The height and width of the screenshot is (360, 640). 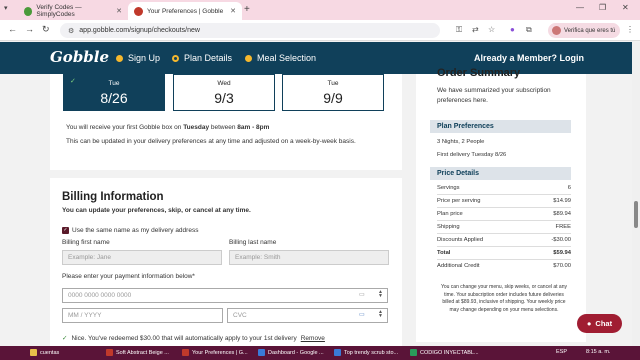 What do you see at coordinates (630, 29) in the screenshot?
I see `browser-menu-icon: ⋮` at bounding box center [630, 29].